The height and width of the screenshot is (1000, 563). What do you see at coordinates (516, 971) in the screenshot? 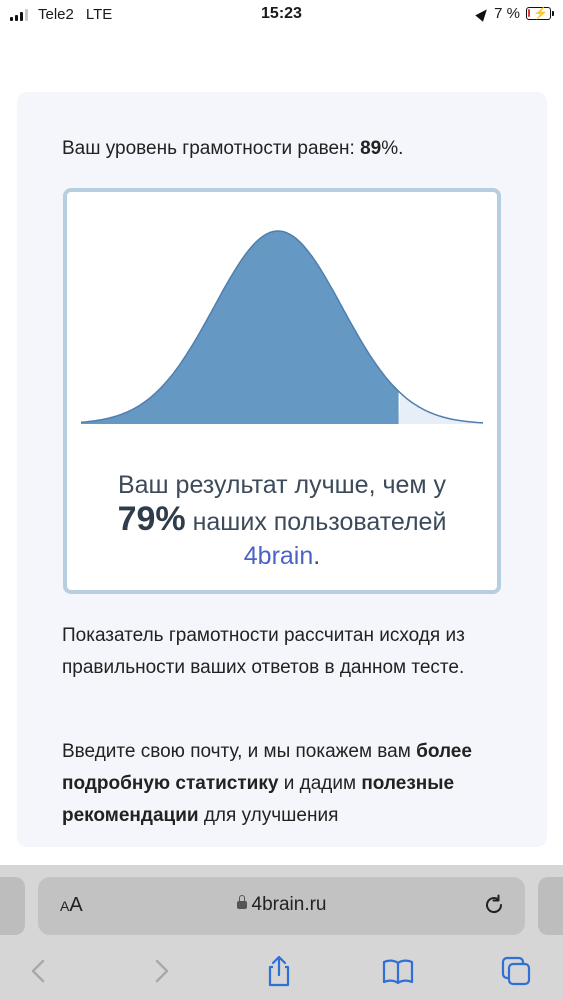
I see `tabs-icon` at bounding box center [516, 971].